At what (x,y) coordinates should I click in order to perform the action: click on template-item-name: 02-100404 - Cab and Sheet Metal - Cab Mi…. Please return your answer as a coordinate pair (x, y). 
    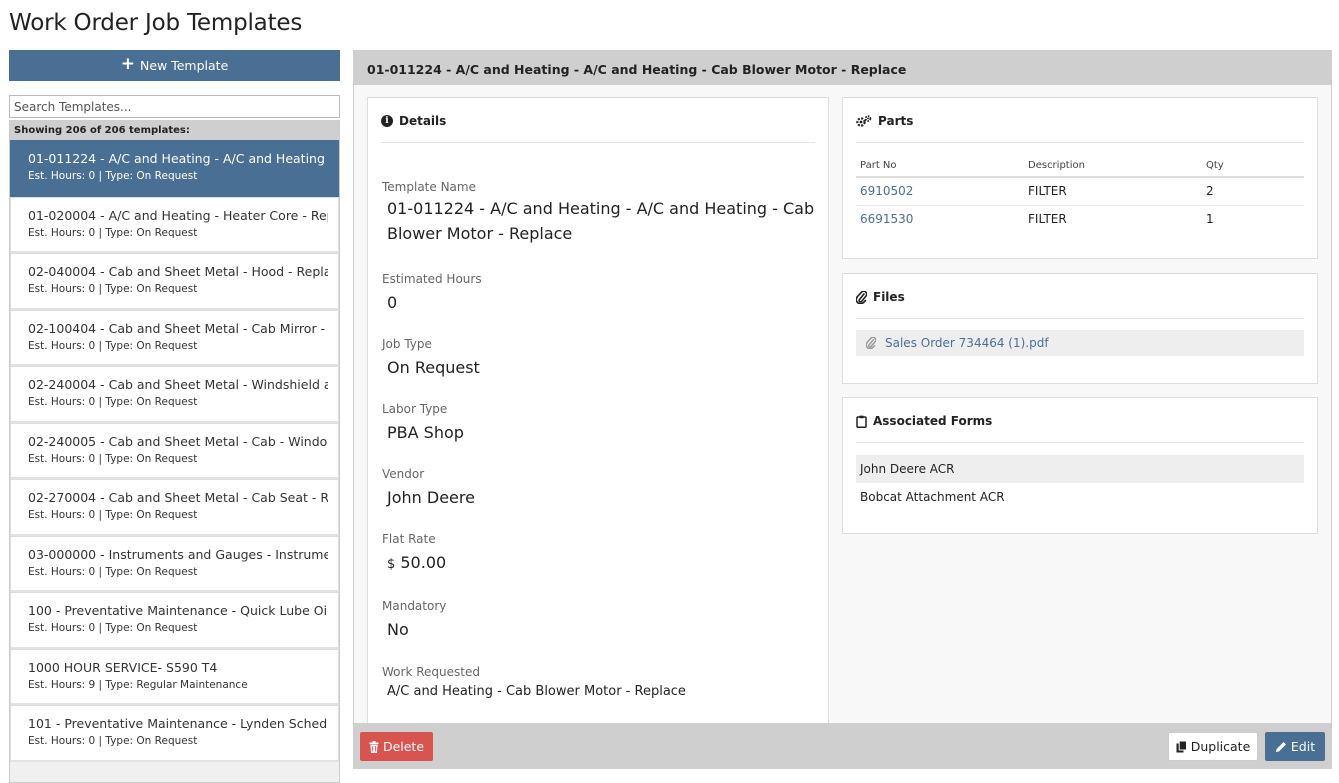
    Looking at the image, I should click on (178, 328).